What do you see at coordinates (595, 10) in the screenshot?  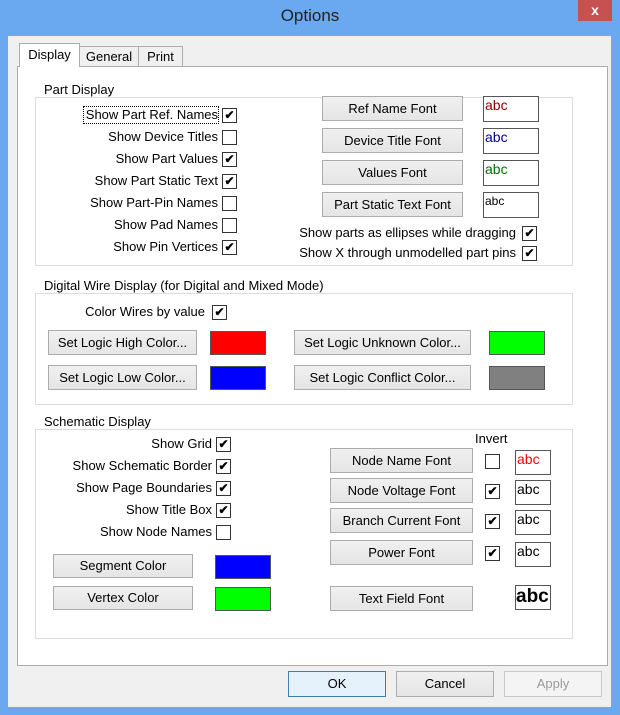 I see `close-button: x` at bounding box center [595, 10].